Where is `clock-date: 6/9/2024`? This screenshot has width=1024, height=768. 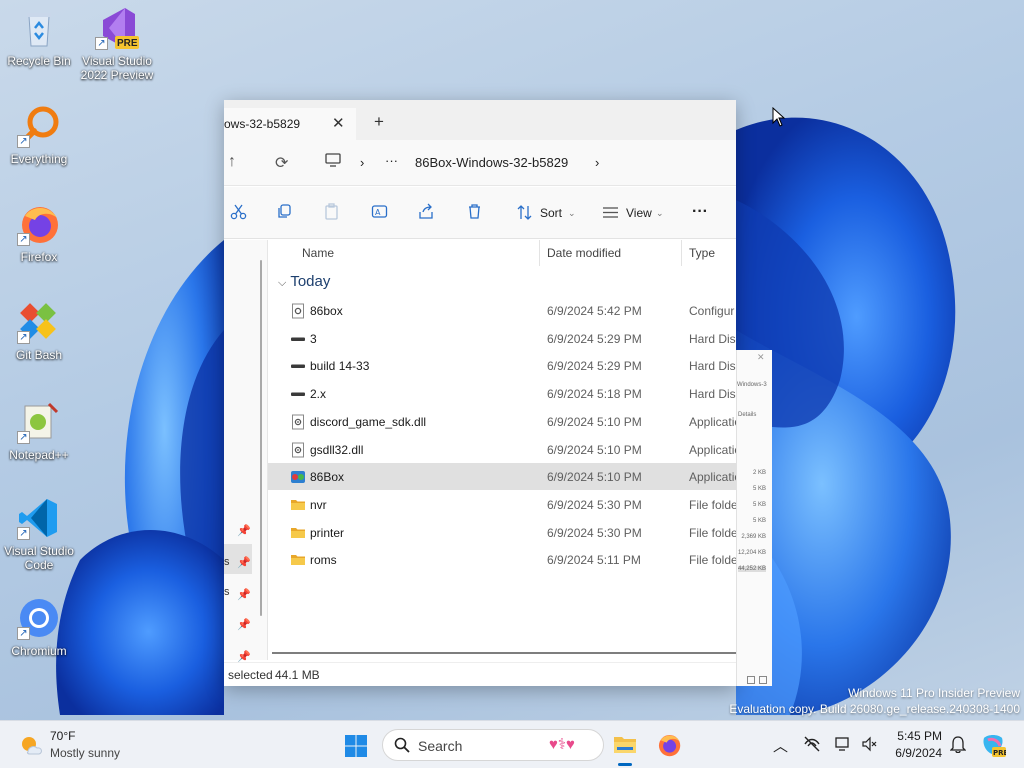 clock-date: 6/9/2024 is located at coordinates (913, 753).